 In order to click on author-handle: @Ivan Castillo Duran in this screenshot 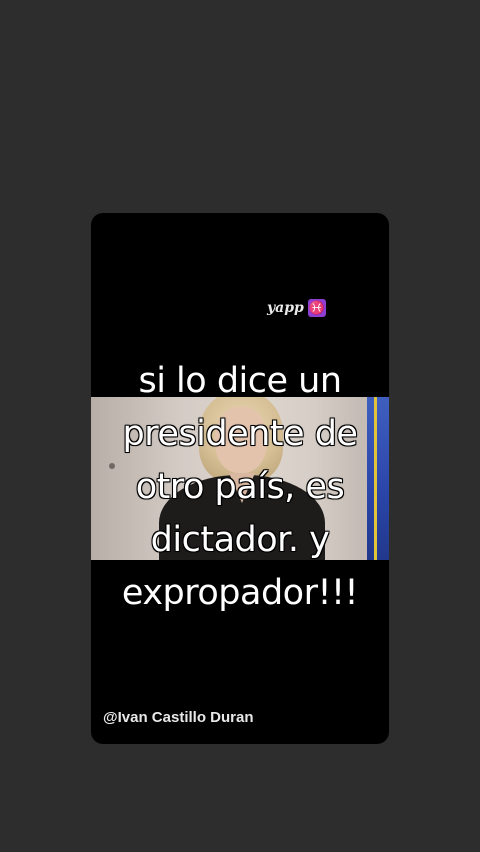, I will do `click(178, 717)`.